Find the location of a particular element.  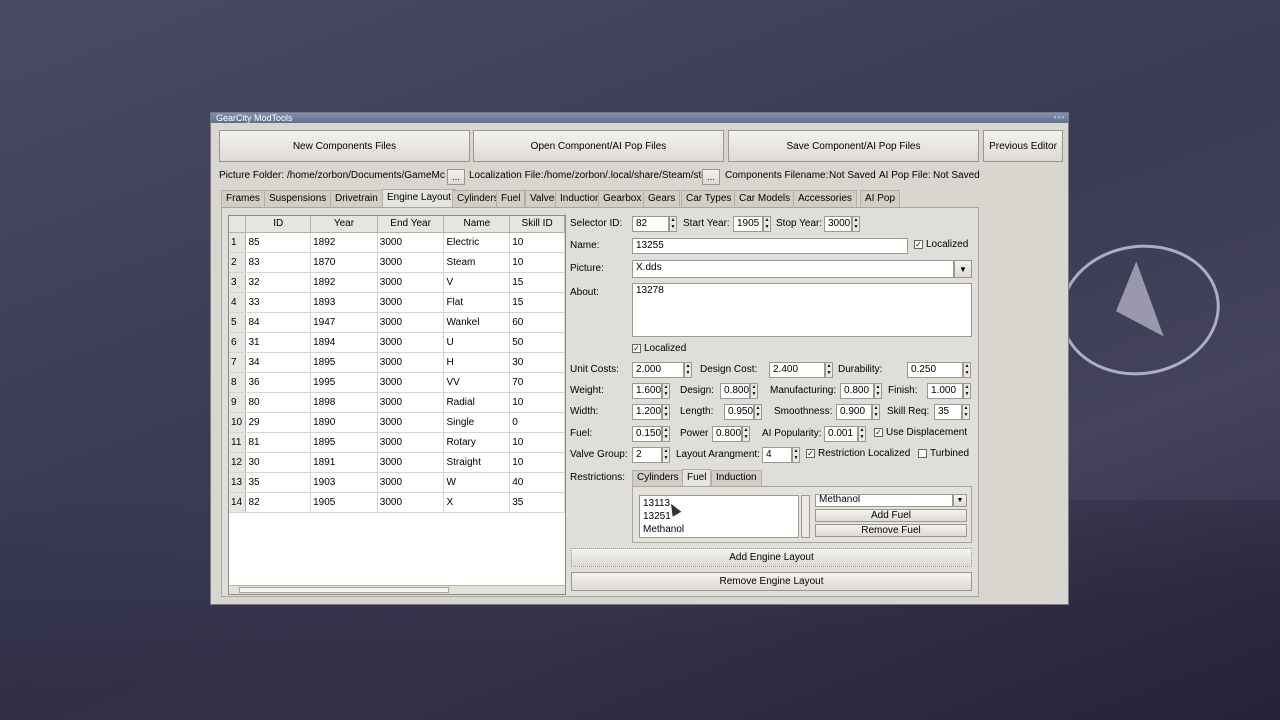

row-number: 7 is located at coordinates (238, 362).